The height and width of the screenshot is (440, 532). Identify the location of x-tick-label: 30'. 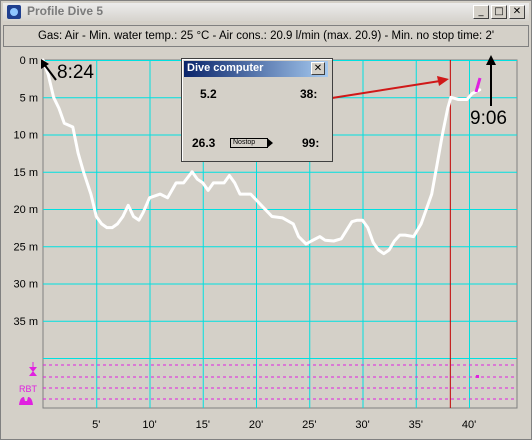
(362, 425).